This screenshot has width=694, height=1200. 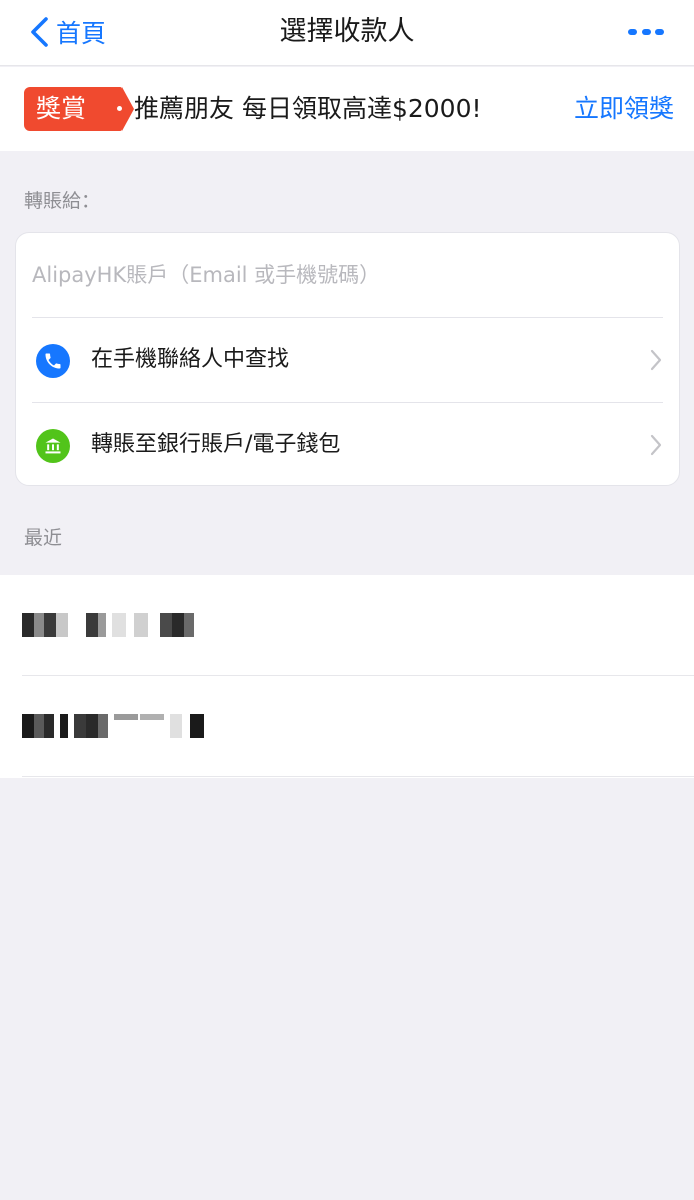 What do you see at coordinates (43, 538) in the screenshot?
I see `recent-label: 最近` at bounding box center [43, 538].